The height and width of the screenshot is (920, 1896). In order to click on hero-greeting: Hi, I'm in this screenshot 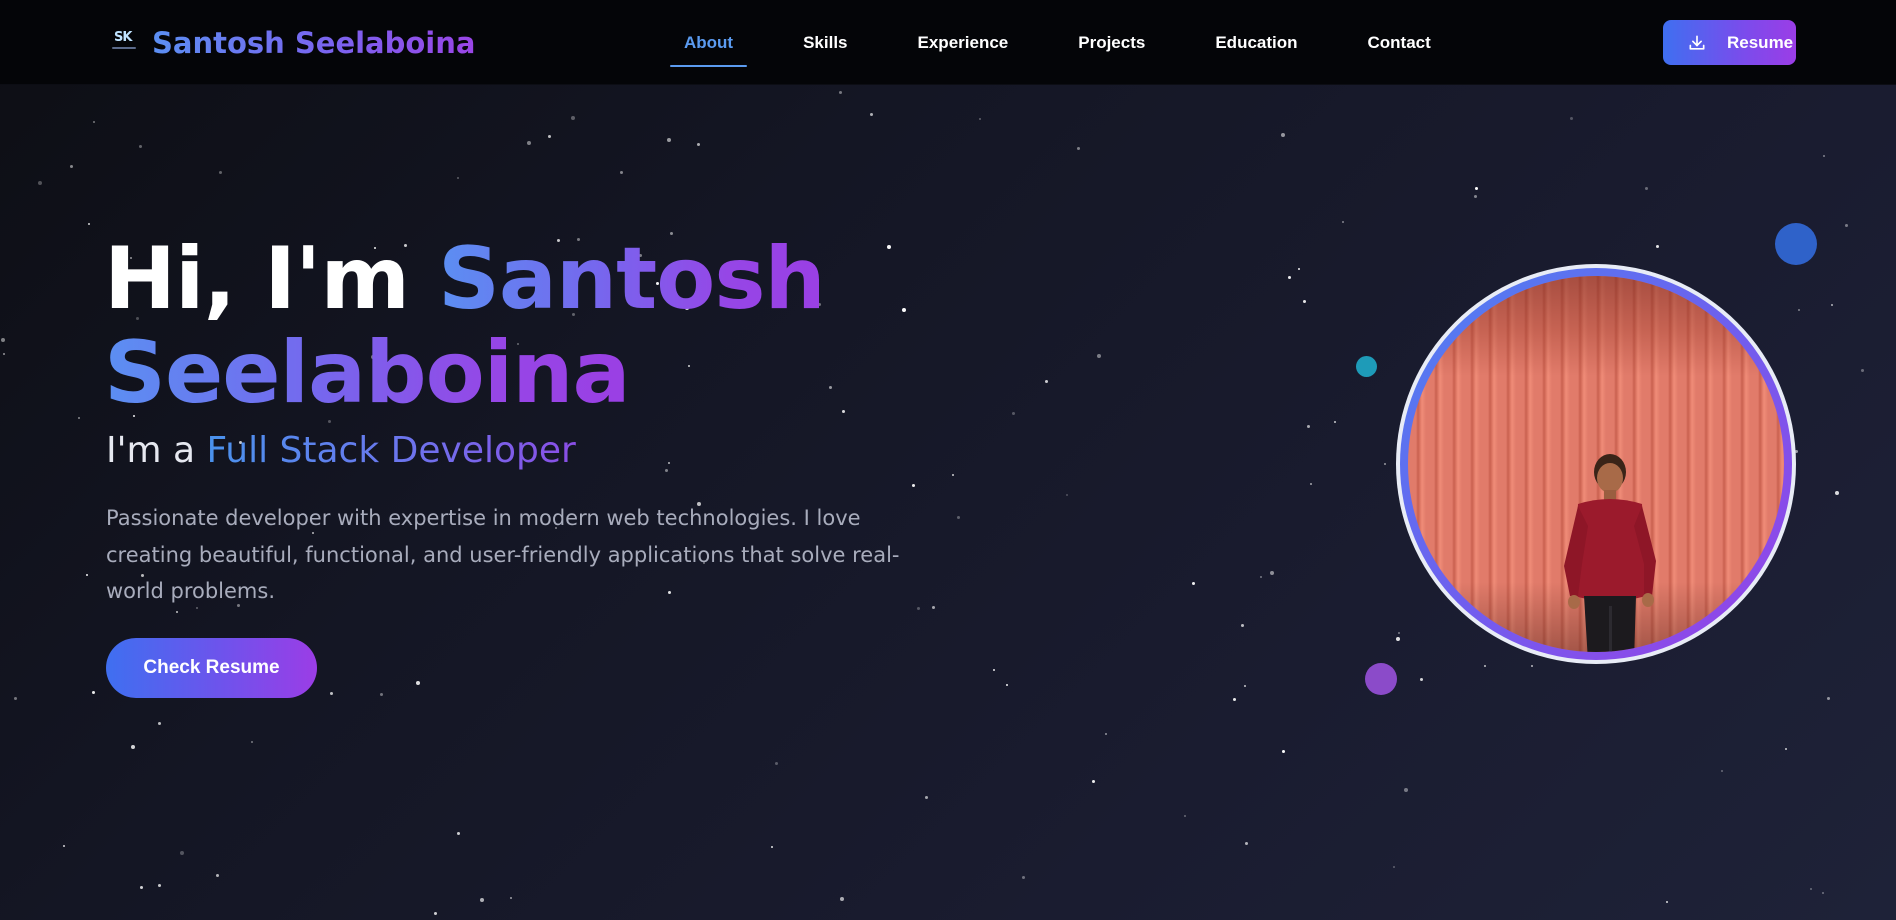, I will do `click(271, 279)`.